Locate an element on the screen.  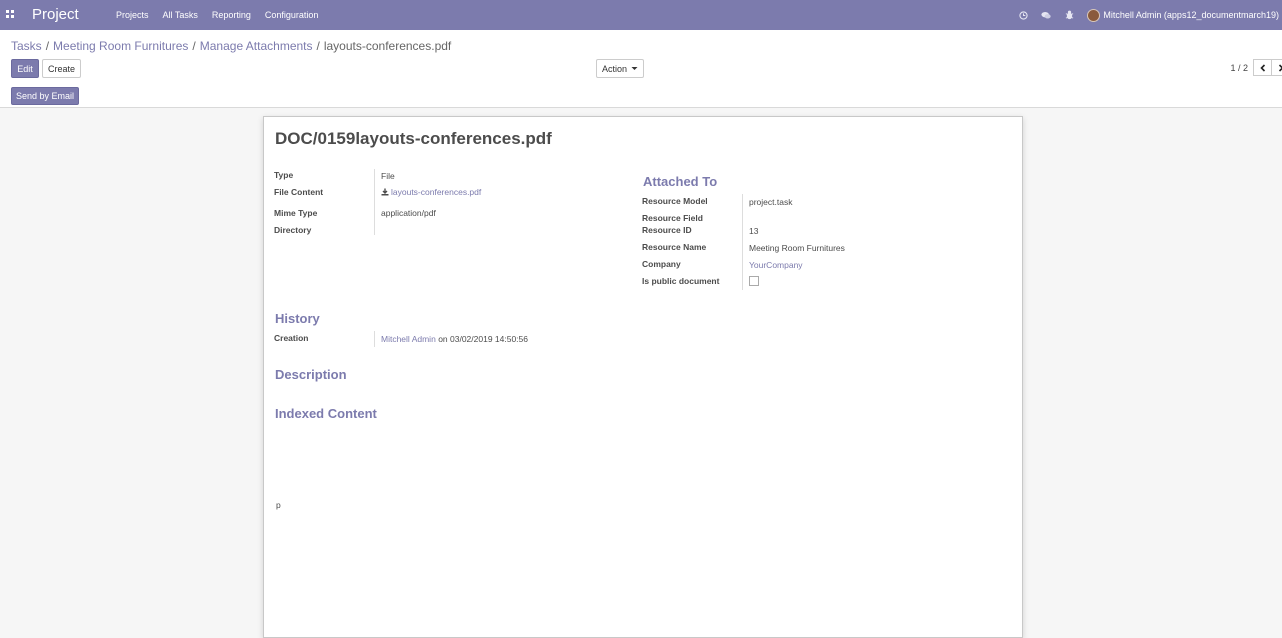
edit-button: Edit is located at coordinates (25, 68).